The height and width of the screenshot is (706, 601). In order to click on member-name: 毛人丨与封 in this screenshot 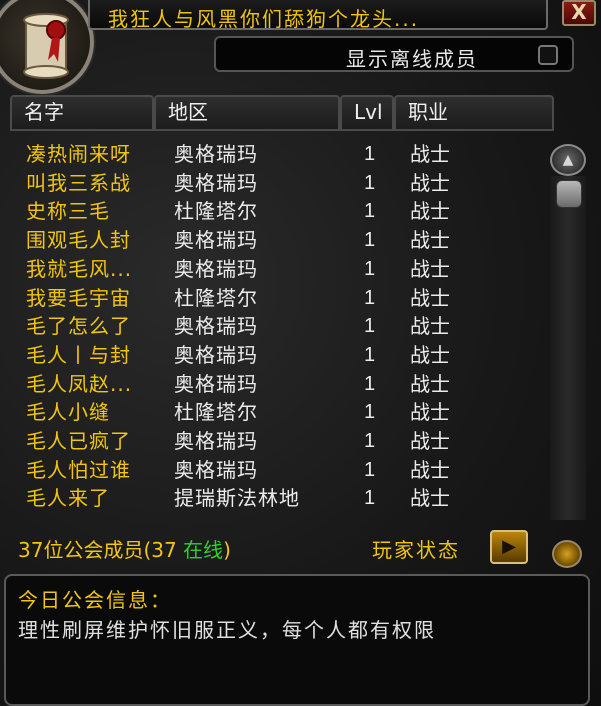, I will do `click(78, 354)`.